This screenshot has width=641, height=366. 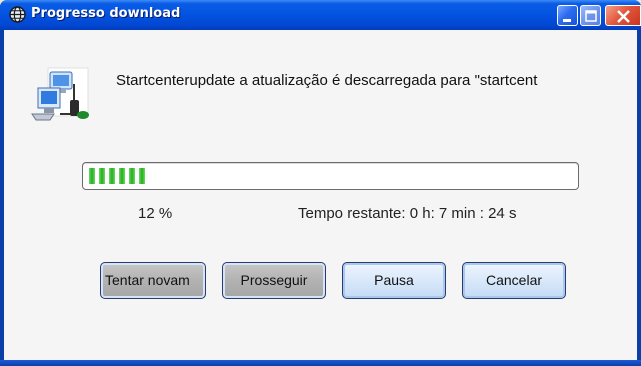 What do you see at coordinates (514, 280) in the screenshot?
I see `cancel-button: Cancelar` at bounding box center [514, 280].